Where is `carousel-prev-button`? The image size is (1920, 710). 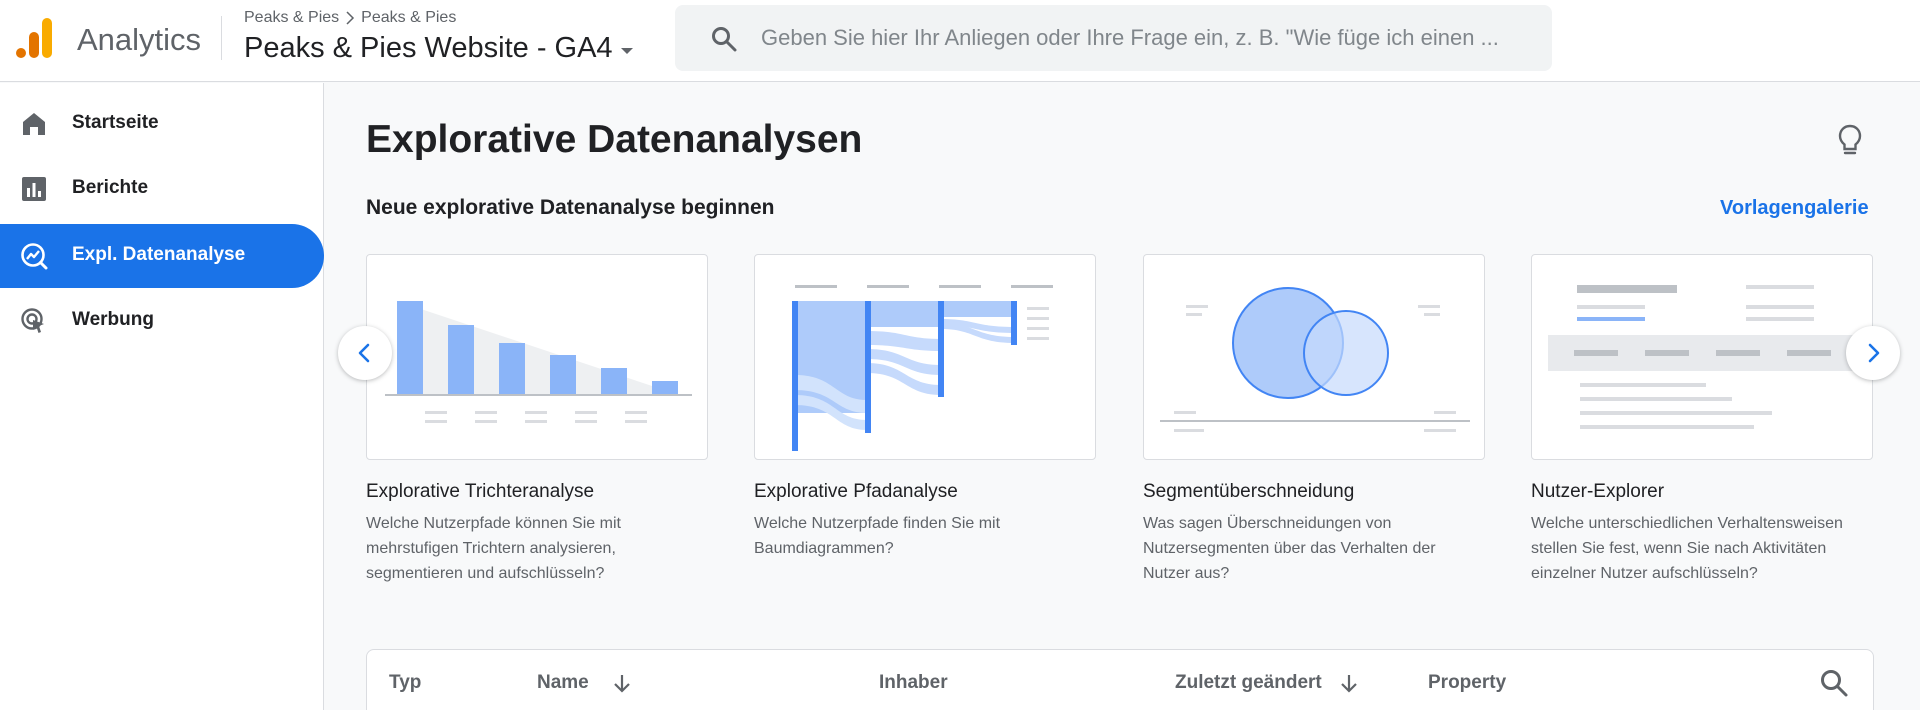 carousel-prev-button is located at coordinates (365, 353).